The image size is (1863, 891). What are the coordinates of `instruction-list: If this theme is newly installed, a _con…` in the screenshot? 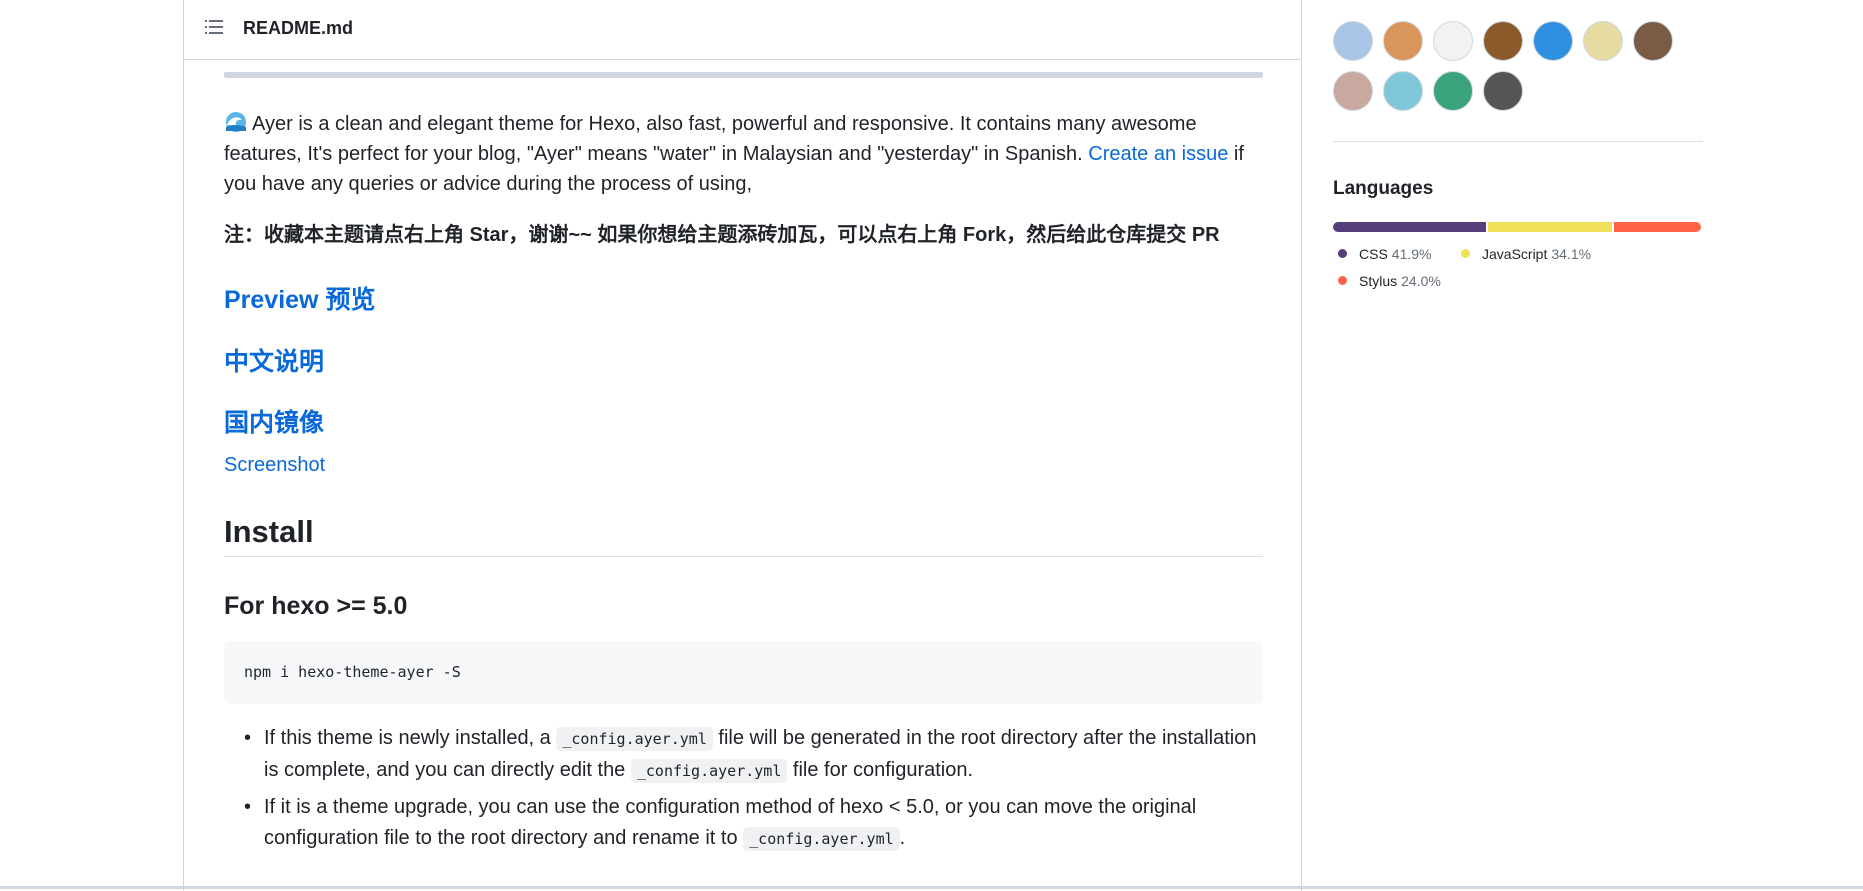 It's located at (744, 791).